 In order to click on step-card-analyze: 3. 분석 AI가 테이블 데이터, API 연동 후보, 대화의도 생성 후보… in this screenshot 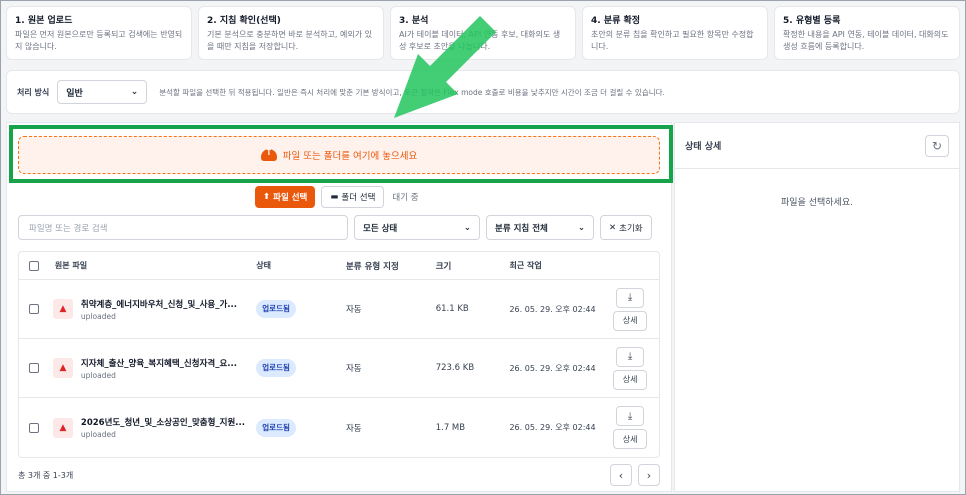, I will do `click(483, 33)`.